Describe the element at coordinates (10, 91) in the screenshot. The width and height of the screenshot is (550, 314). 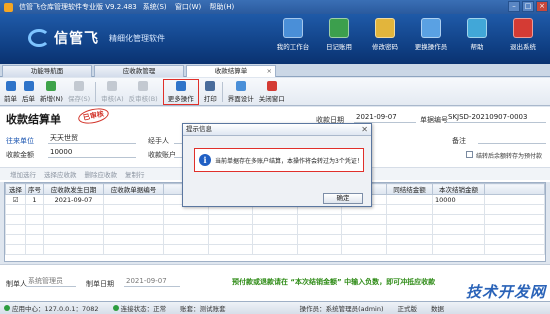
I see `prev-doc-button: 前单` at that location.